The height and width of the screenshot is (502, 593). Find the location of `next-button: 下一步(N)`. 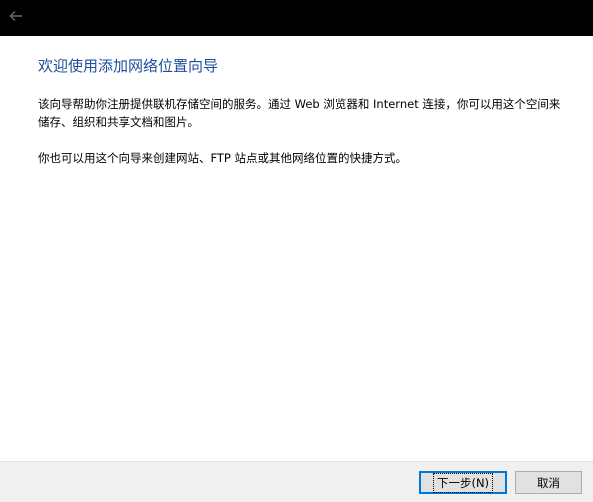

next-button: 下一步(N) is located at coordinates (463, 482).